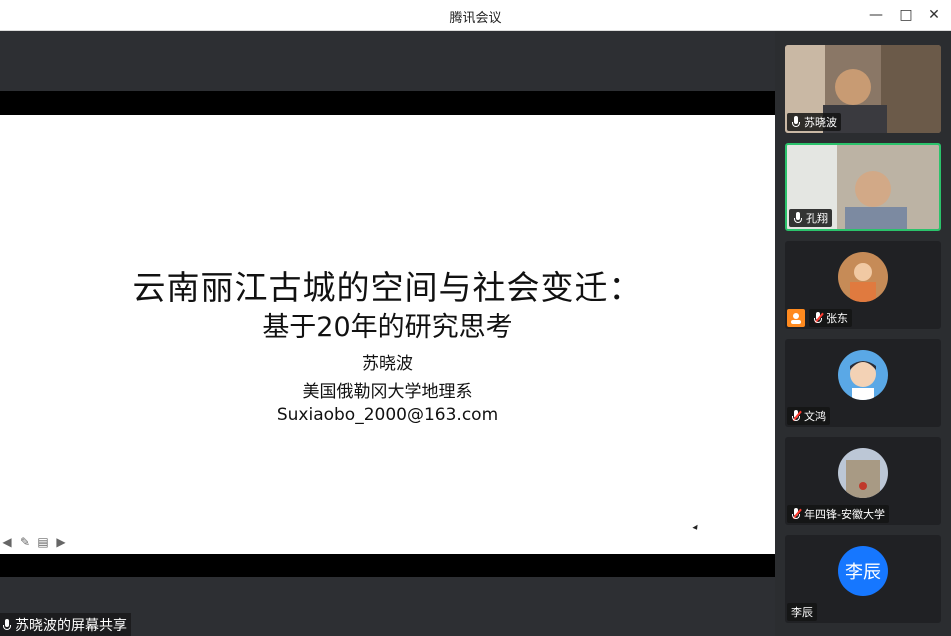  I want to click on share-label-text: 苏晓波的屏幕共享, so click(71, 625).